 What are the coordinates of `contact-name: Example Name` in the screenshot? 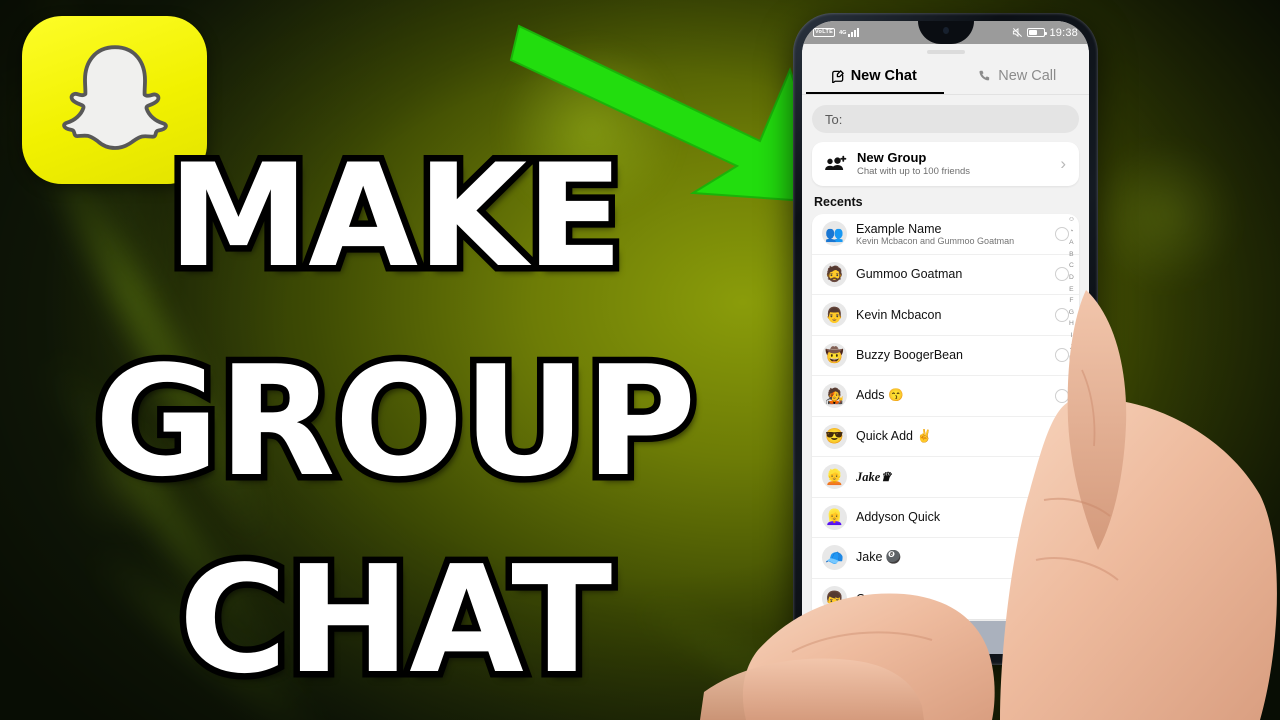 It's located at (899, 228).